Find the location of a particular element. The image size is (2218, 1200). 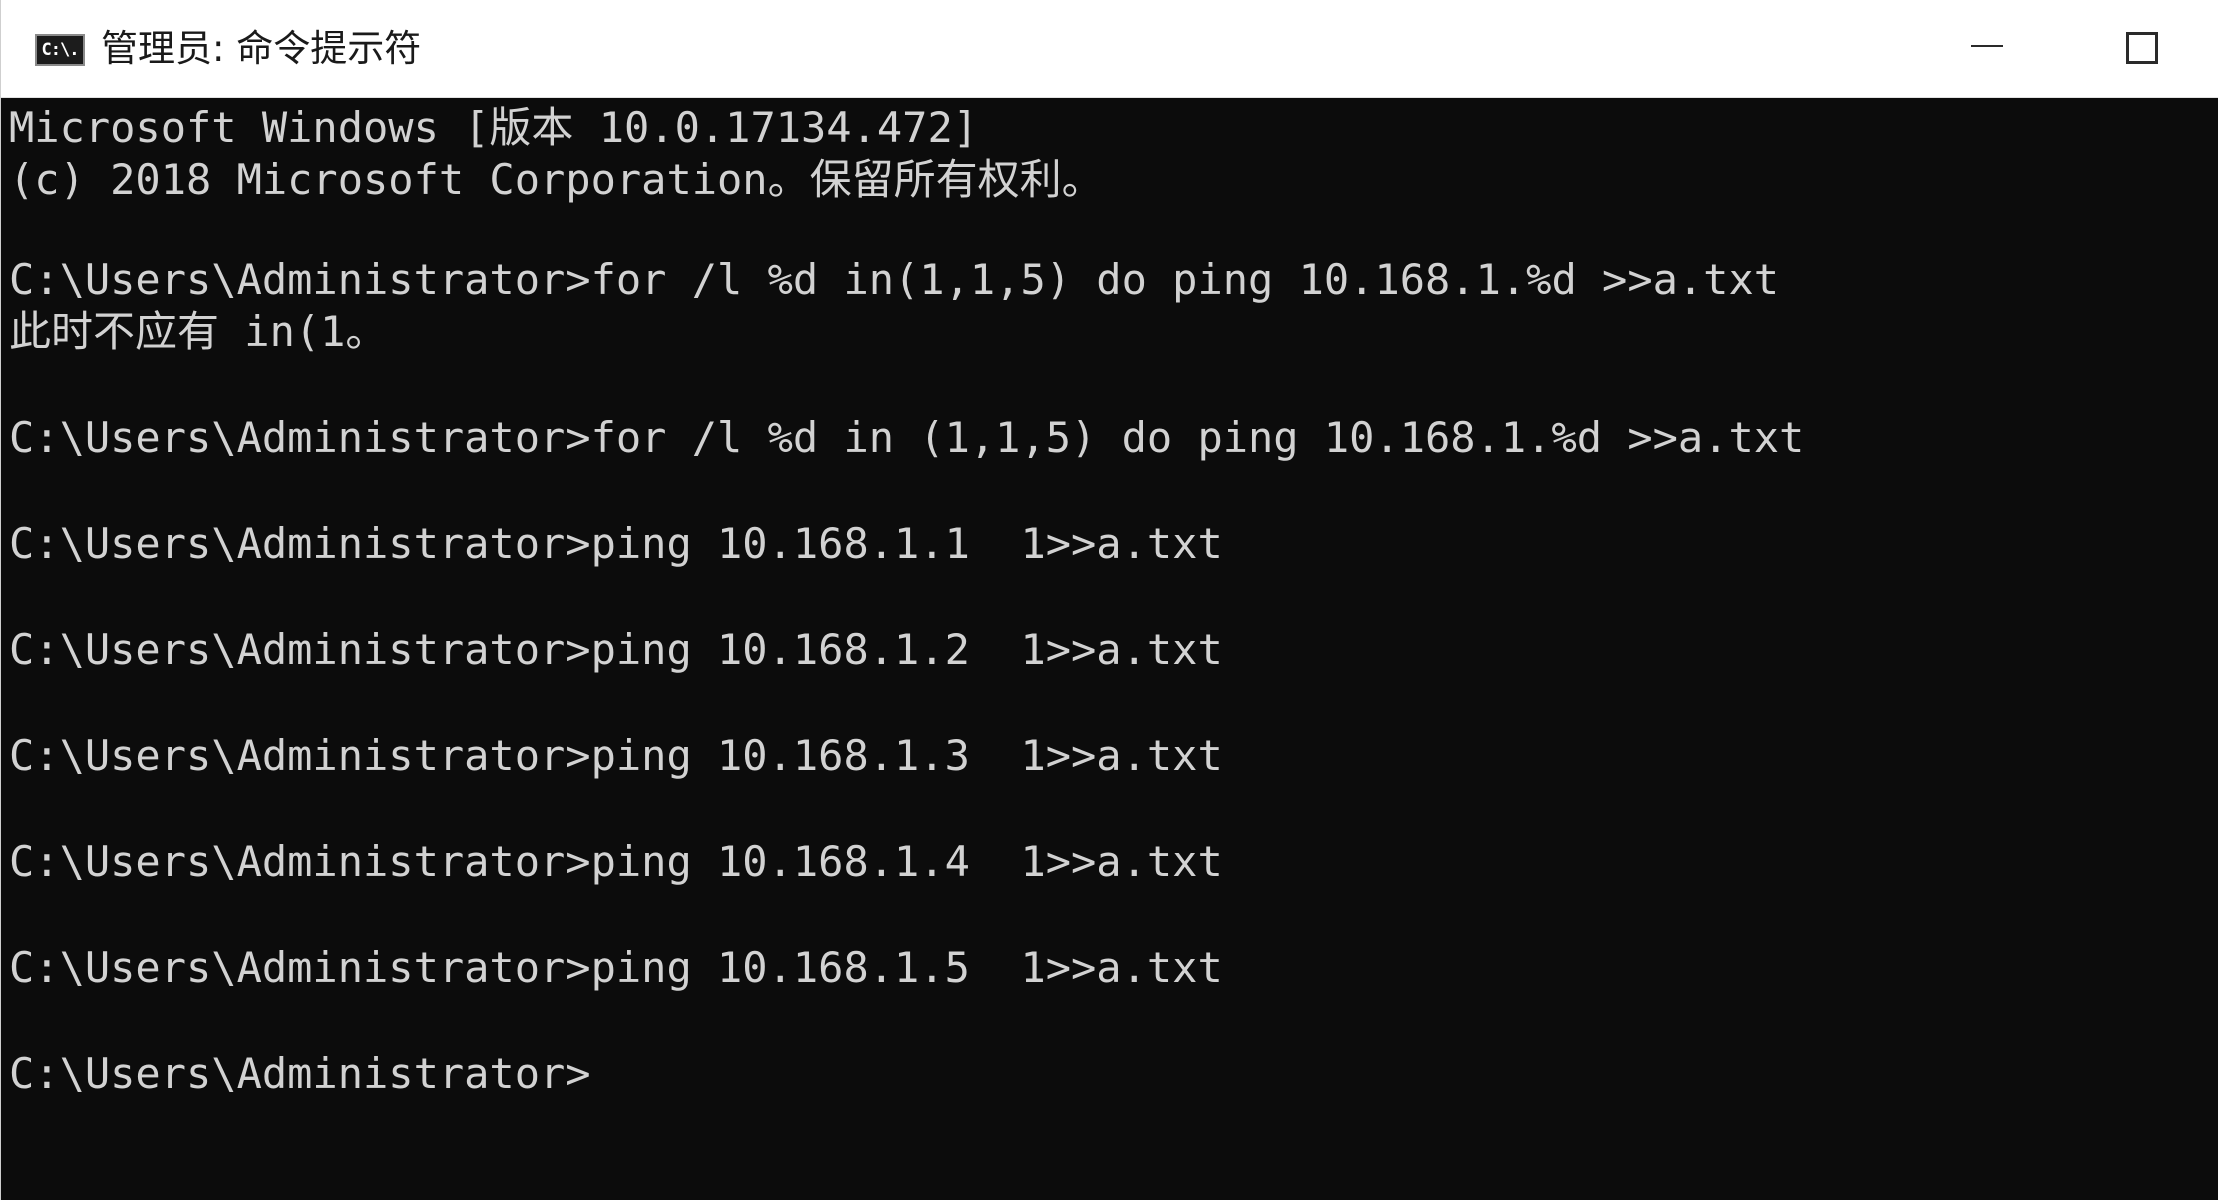

window-title: 管理员: 命令提示符 is located at coordinates (261, 48).